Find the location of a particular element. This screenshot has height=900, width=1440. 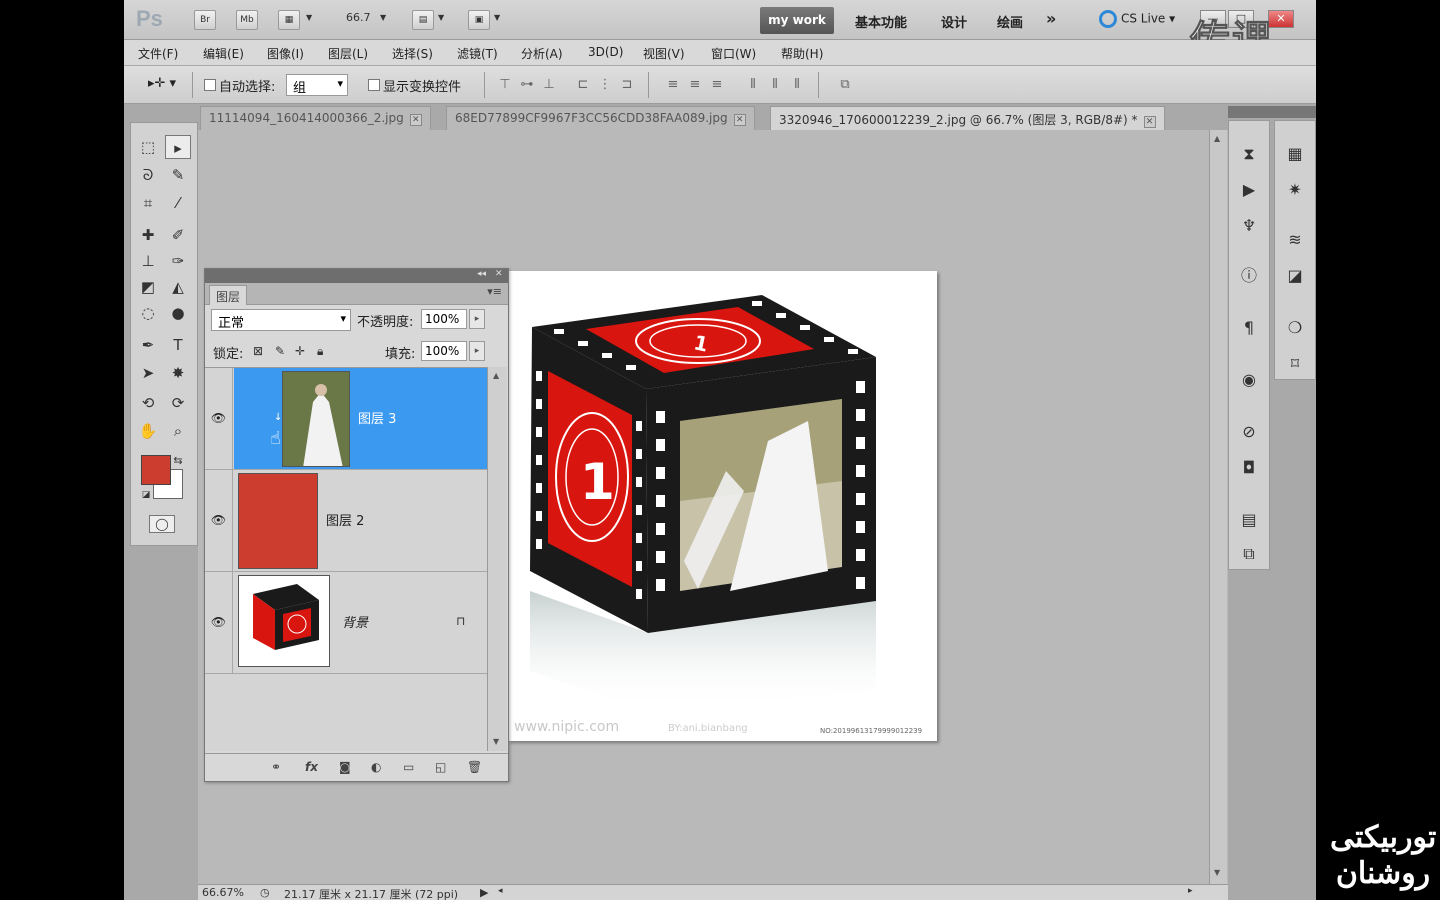

adjustment-layer-icon: ◐ is located at coordinates (376, 767).